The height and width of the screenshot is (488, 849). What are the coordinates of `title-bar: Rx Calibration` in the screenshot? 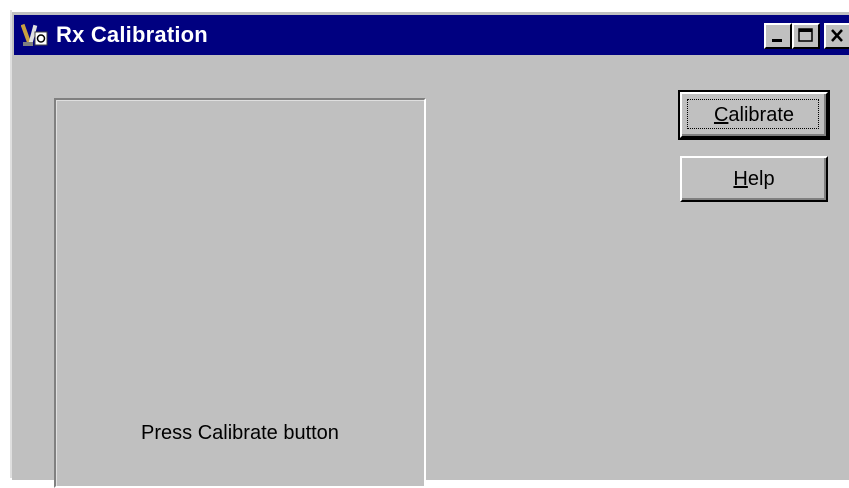 It's located at (431, 35).